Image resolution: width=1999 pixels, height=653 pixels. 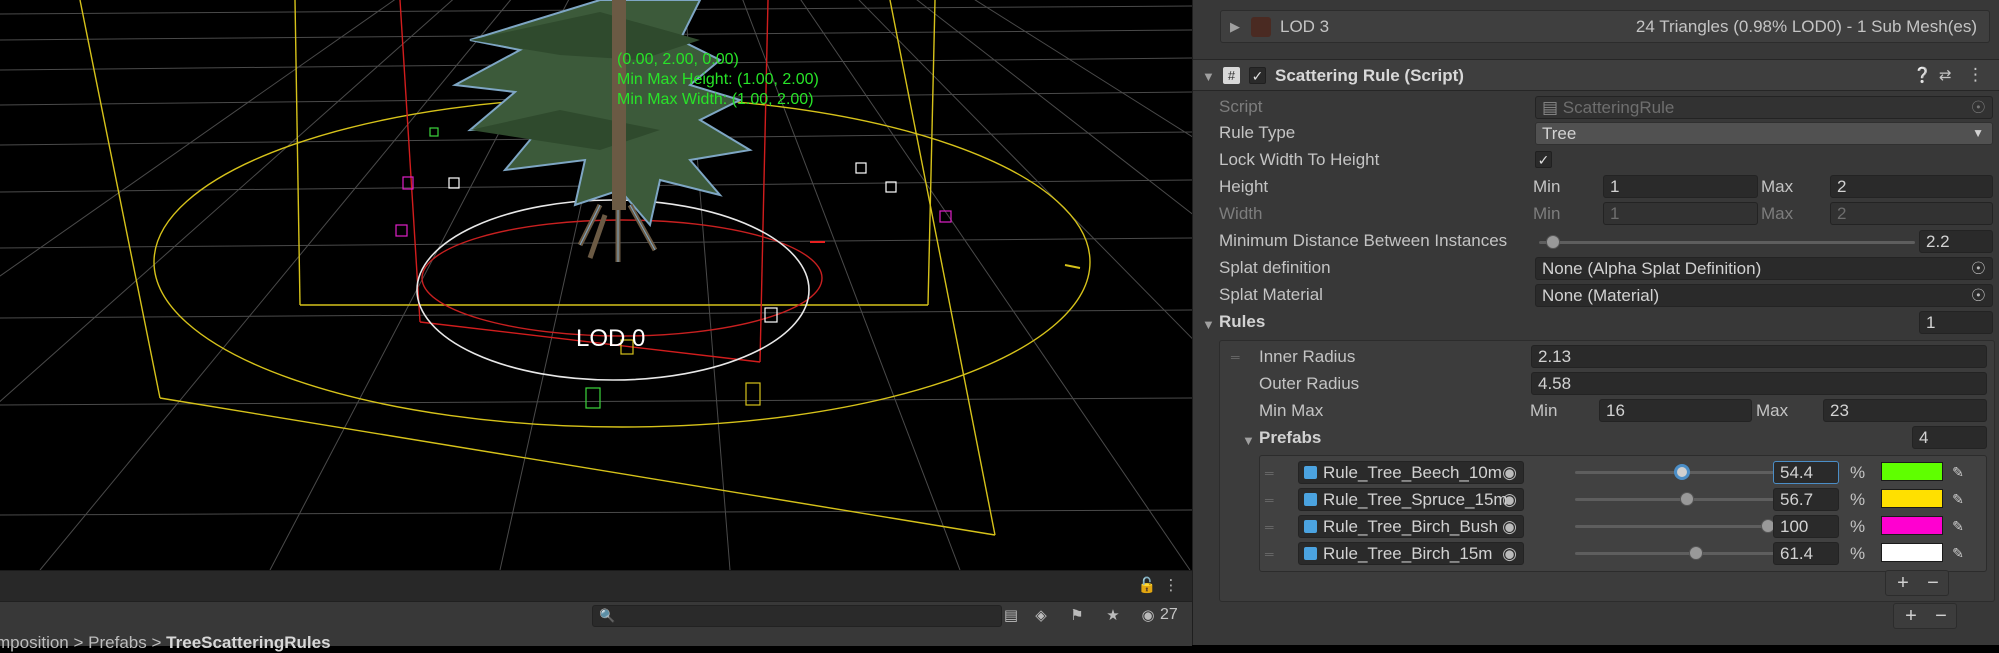 What do you see at coordinates (1011, 616) in the screenshot?
I see `save-search-icon: ▤` at bounding box center [1011, 616].